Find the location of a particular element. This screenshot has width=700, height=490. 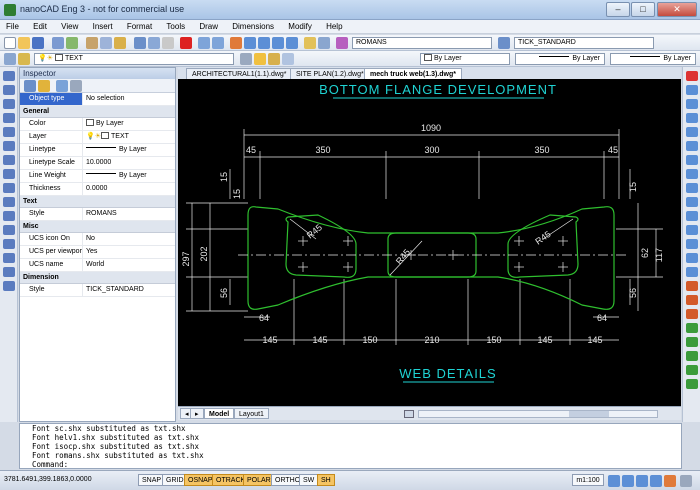

dim-aligned-icon is located at coordinates (692, 300).